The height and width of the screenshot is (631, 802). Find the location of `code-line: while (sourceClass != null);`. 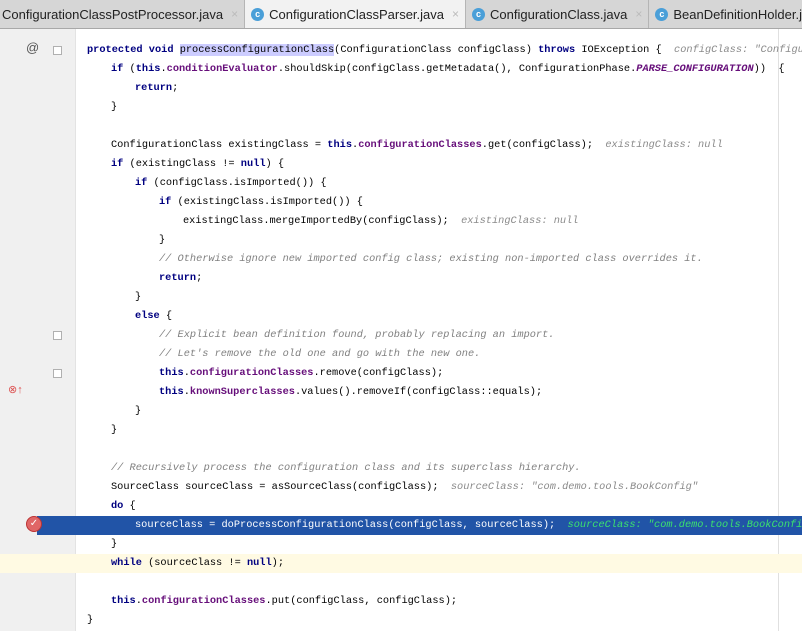

code-line: while (sourceClass != null); is located at coordinates (401, 563).